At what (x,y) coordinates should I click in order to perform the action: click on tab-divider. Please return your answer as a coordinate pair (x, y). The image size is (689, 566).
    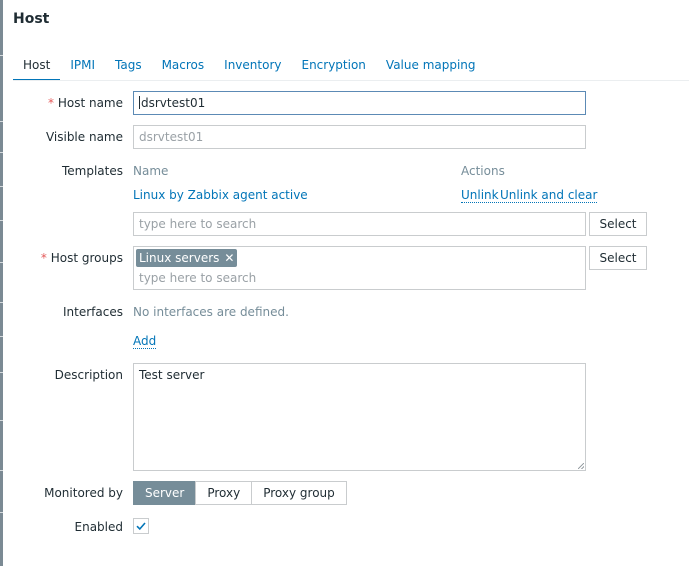
    Looking at the image, I should click on (351, 80).